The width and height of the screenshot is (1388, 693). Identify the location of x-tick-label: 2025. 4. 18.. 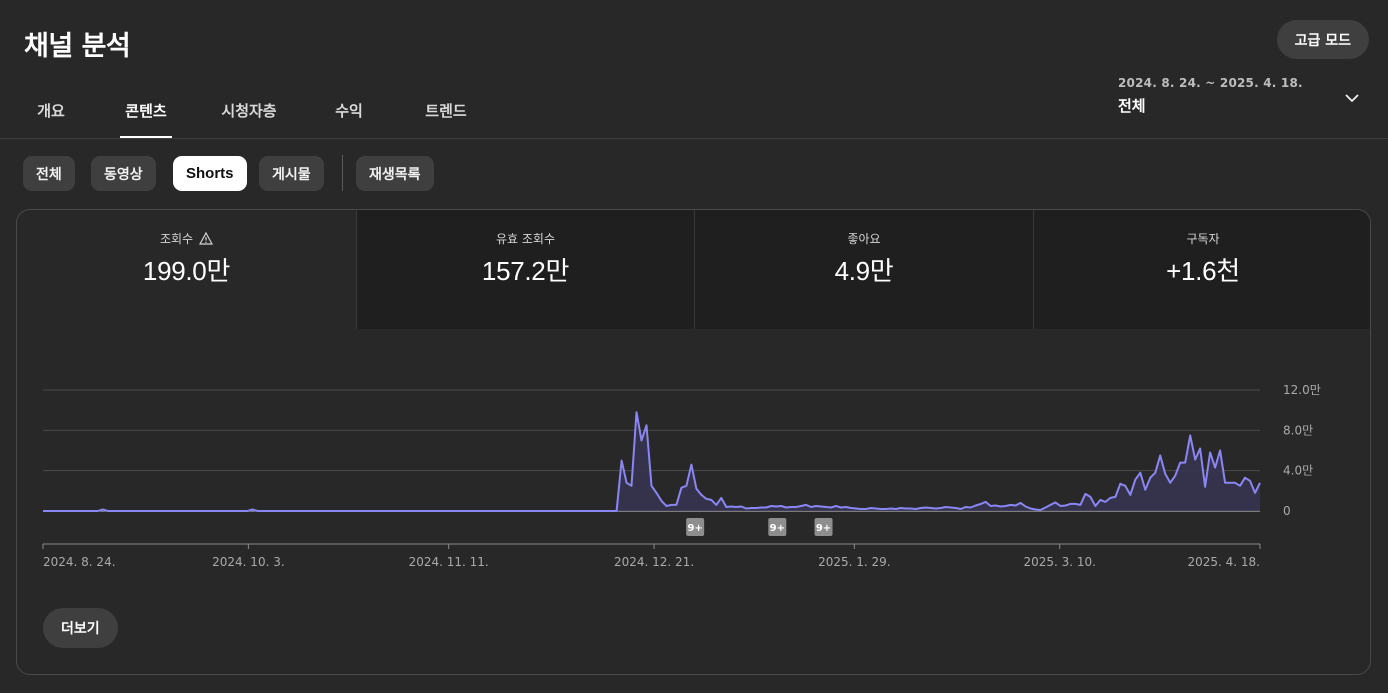
(1223, 562).